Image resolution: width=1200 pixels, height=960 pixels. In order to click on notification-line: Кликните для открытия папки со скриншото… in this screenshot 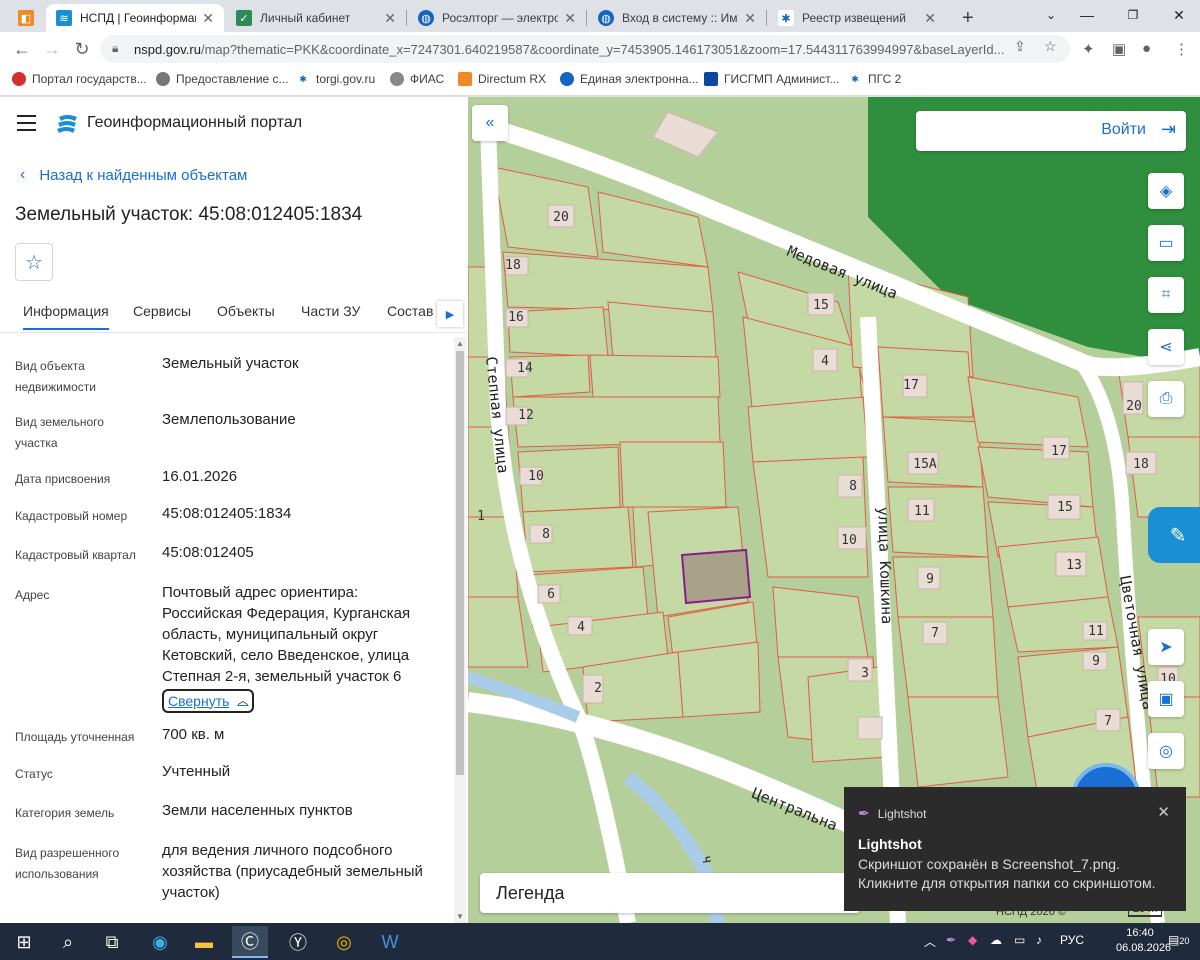, I will do `click(1007, 883)`.